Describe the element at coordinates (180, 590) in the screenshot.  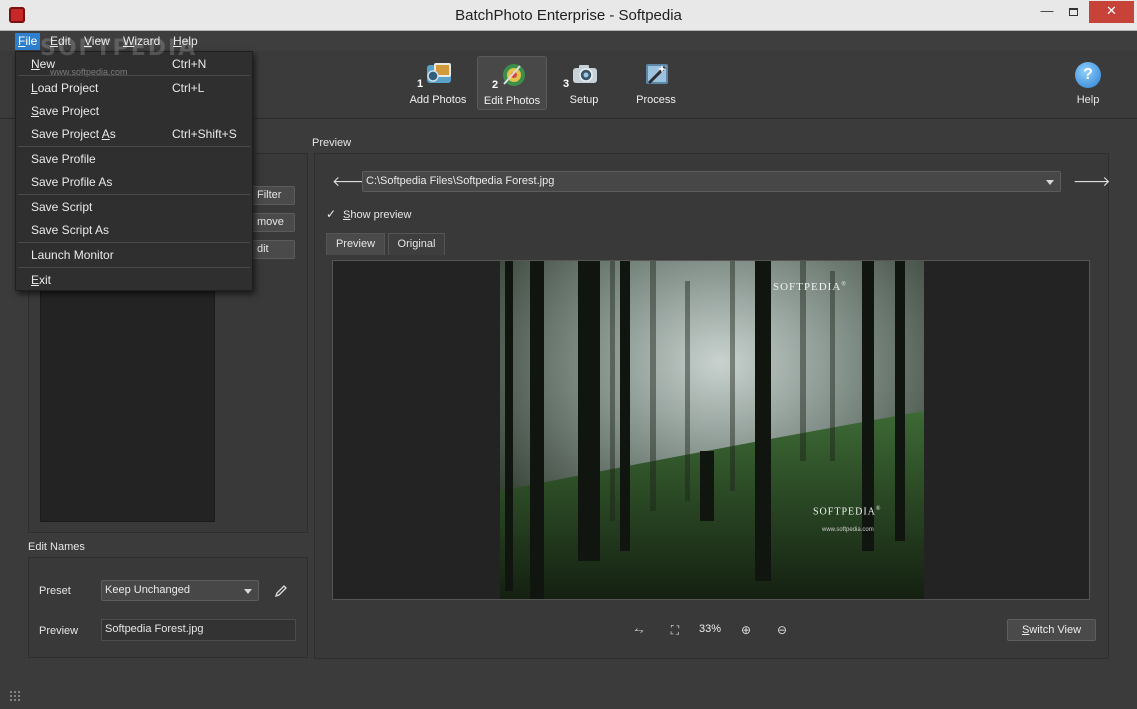
I see `preset-dropdown: Keep Unchanged` at that location.